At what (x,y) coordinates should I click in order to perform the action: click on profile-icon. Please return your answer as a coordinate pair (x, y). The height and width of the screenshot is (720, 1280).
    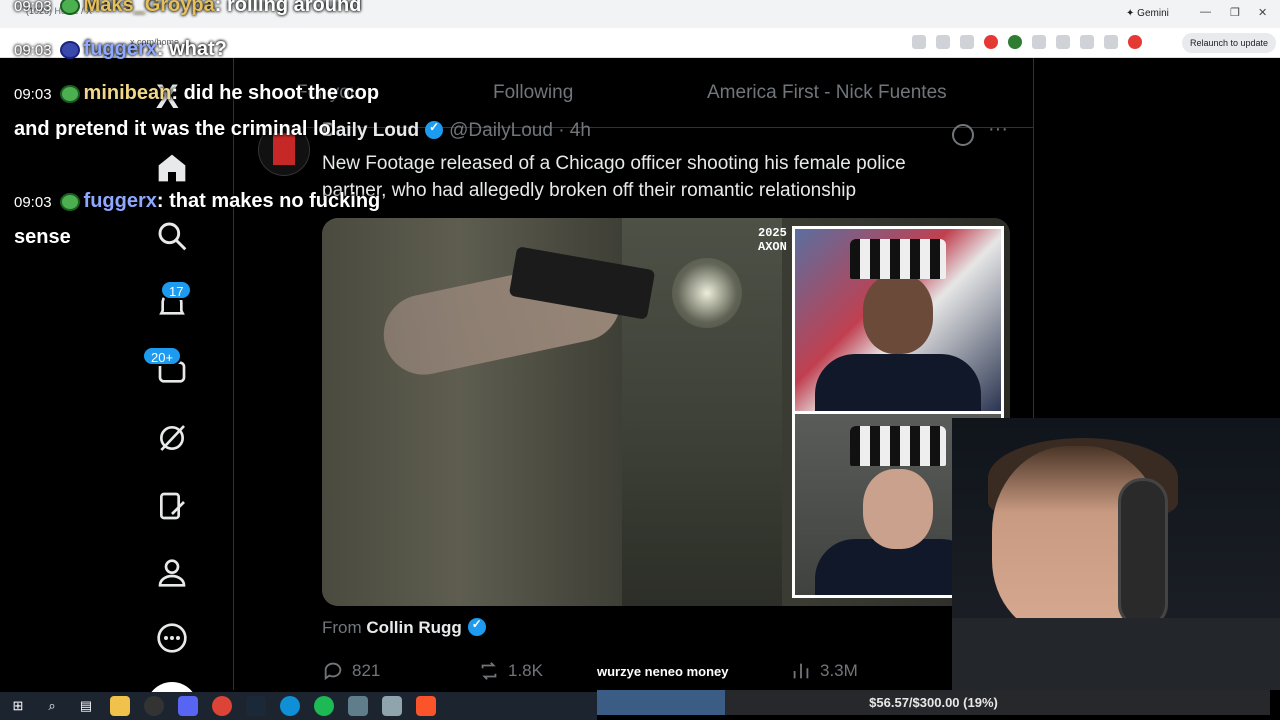
    Looking at the image, I should click on (172, 572).